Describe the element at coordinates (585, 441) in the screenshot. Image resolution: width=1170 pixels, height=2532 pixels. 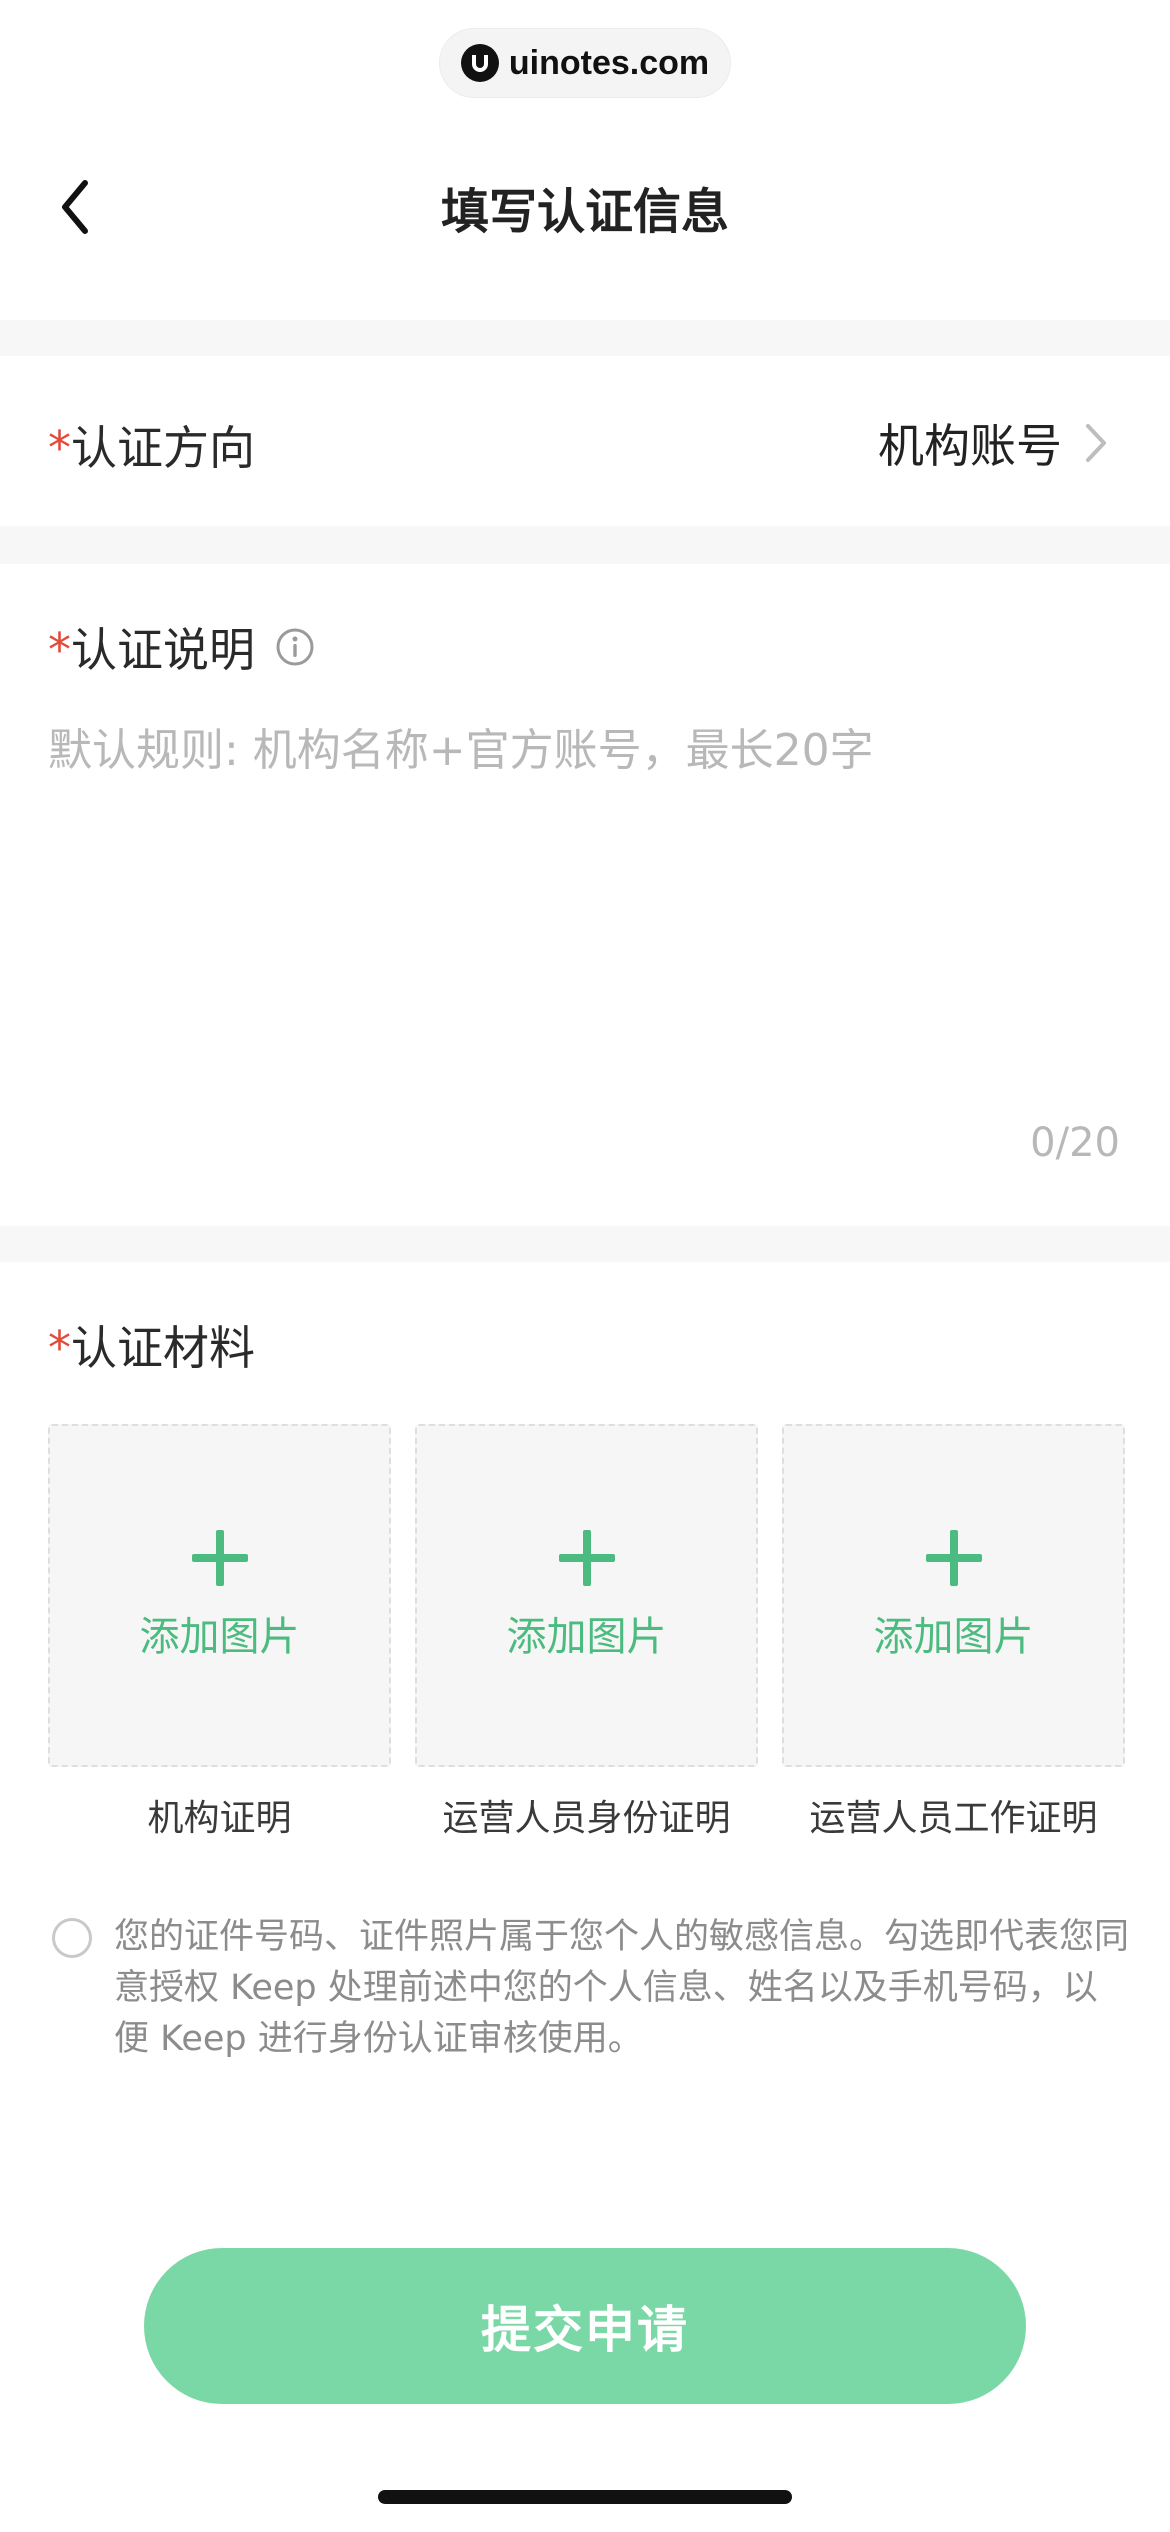
I see `direction-row: *认证方向 机构账号` at that location.